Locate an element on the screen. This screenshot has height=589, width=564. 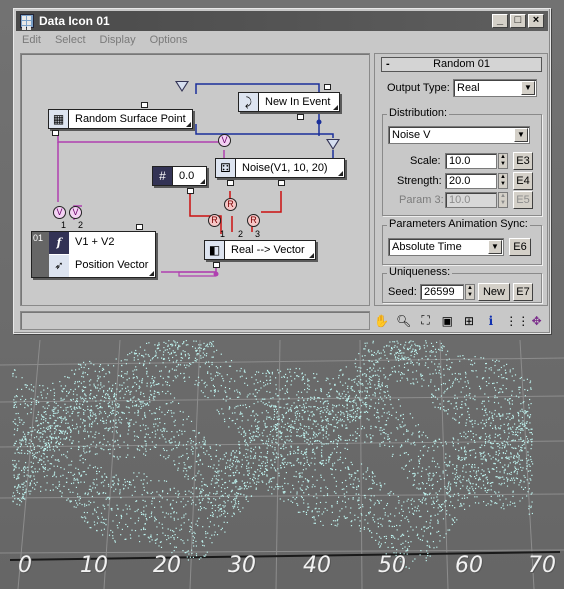
node-random-surface-point: ▦ Random Surface Point is located at coordinates (120, 119).